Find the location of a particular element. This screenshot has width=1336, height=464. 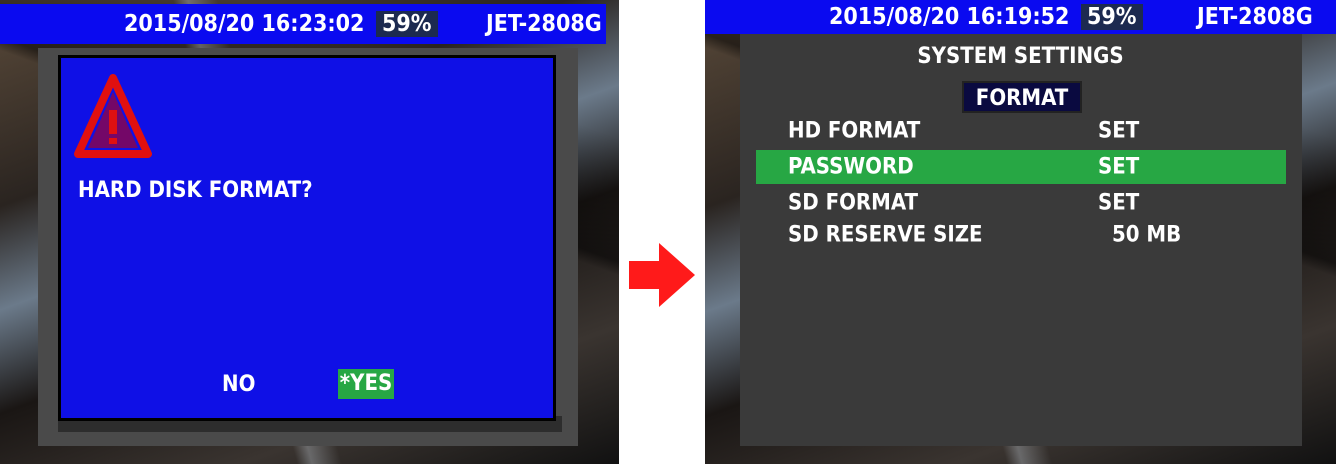

menu-row-label: SD FORMAT is located at coordinates (853, 203).